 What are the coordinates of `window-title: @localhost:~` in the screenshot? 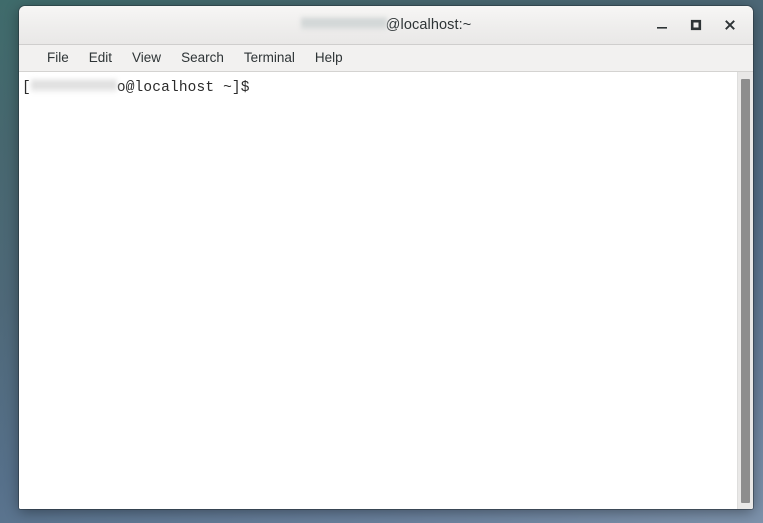 It's located at (386, 25).